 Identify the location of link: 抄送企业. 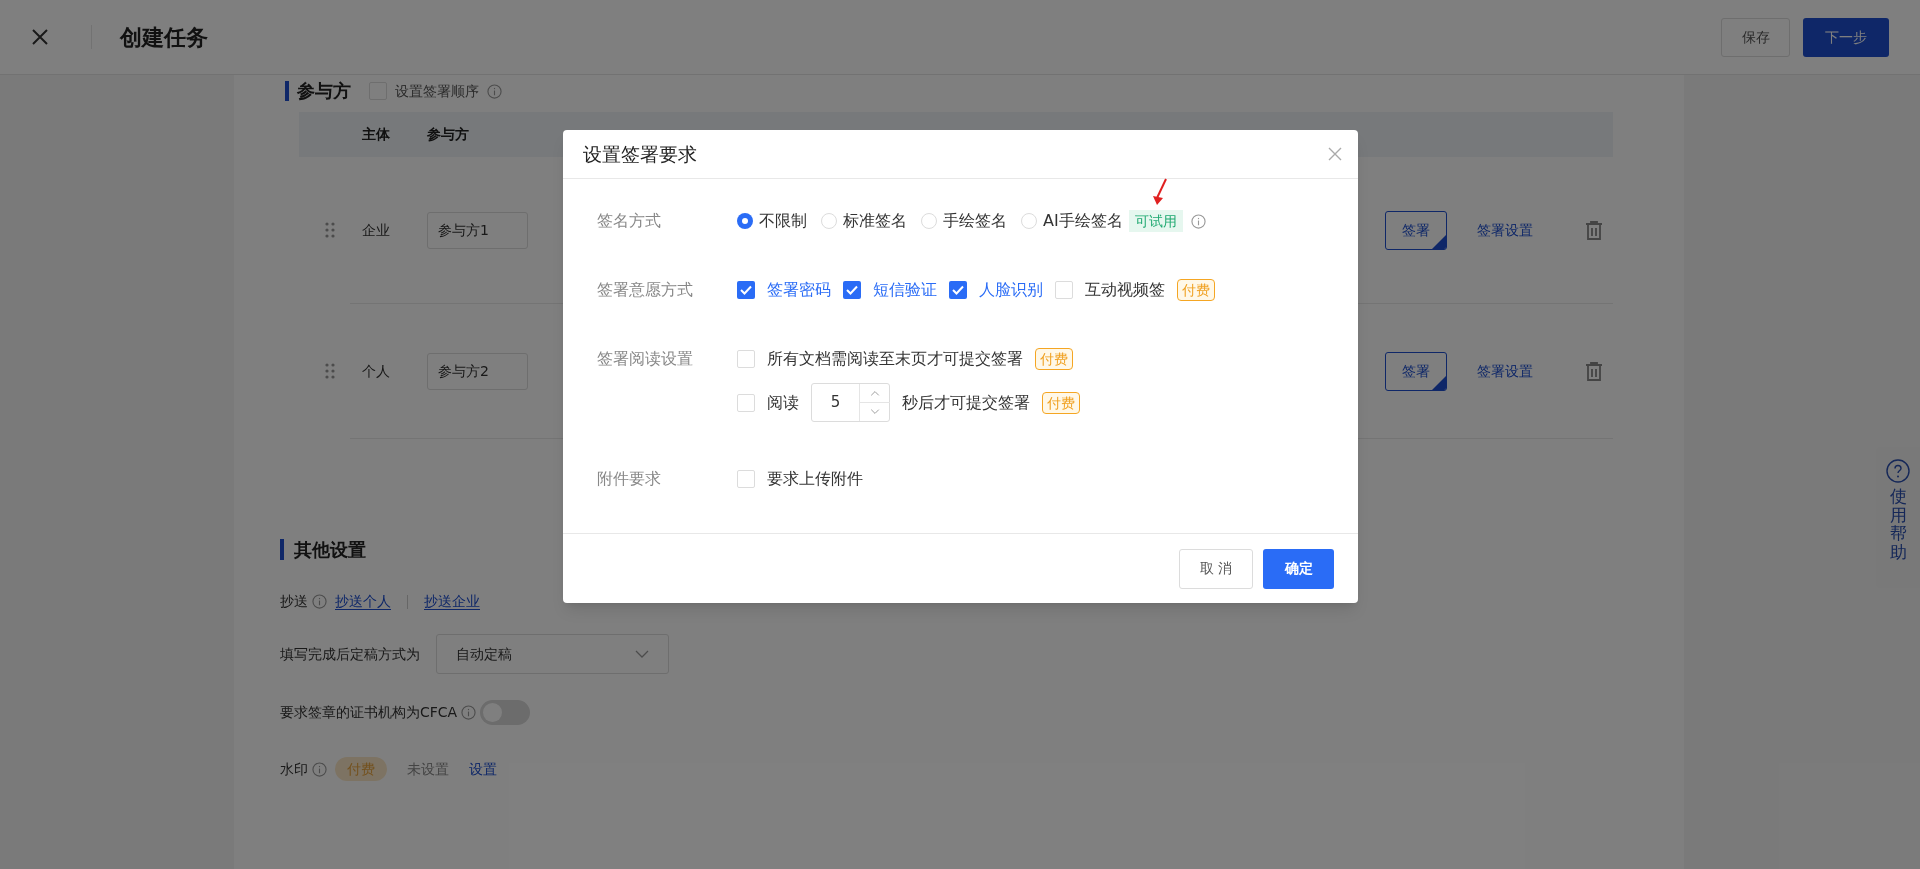
(452, 601).